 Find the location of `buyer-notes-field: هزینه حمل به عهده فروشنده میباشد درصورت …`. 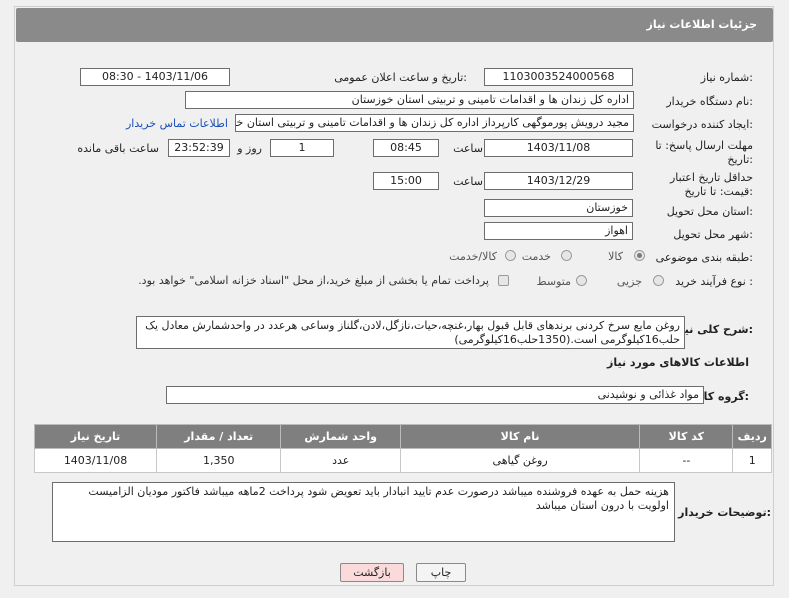

buyer-notes-field: هزینه حمل به عهده فروشنده میباشد درصورت … is located at coordinates (363, 512).